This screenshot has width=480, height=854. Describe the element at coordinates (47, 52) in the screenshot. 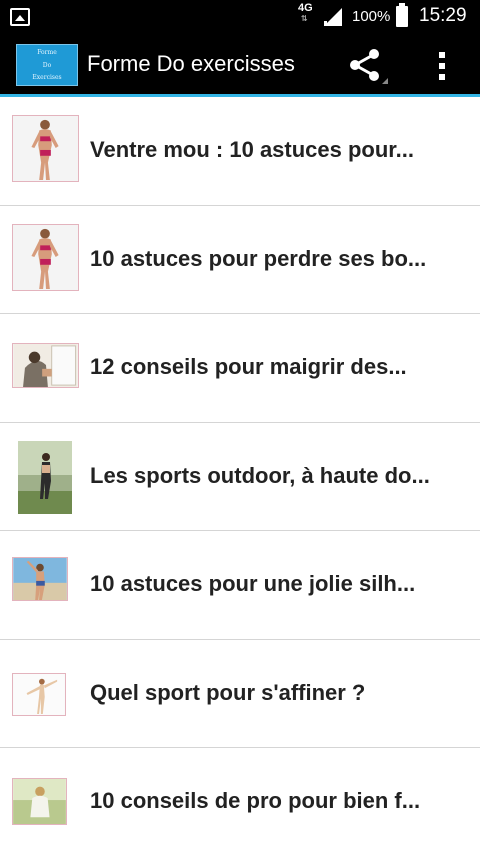

I see `logo-text-1: Forme` at that location.